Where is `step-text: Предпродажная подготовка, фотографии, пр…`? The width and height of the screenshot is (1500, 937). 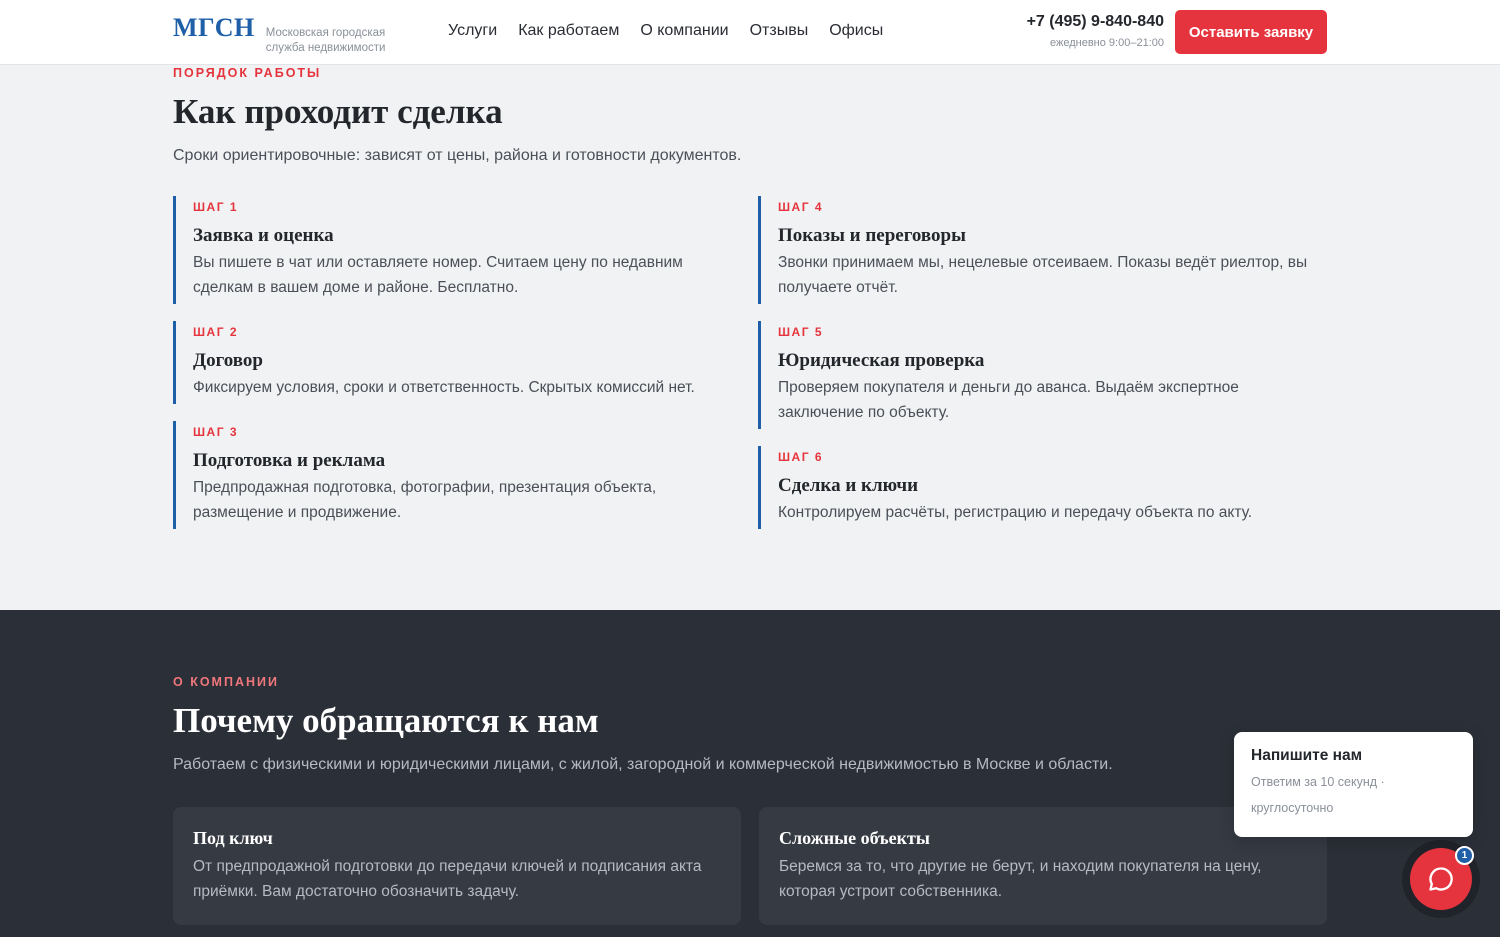
step-text: Предпродажная подготовка, фотографии, пр… is located at coordinates (425, 500).